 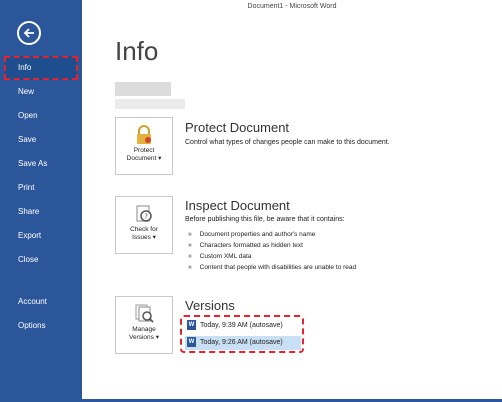 What do you see at coordinates (41, 260) in the screenshot?
I see `nav-close: Close` at bounding box center [41, 260].